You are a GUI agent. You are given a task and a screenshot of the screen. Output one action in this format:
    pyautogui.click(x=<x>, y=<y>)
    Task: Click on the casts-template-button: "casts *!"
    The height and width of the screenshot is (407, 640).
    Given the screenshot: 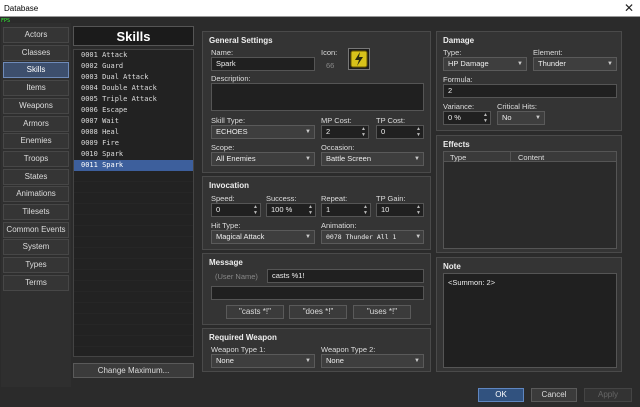 What is the action you would take?
    pyautogui.click(x=255, y=312)
    